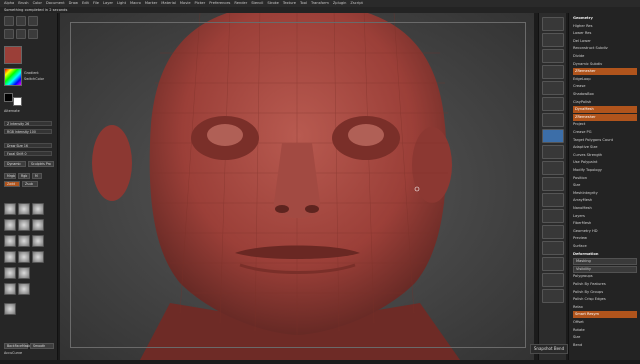  What do you see at coordinates (10, 257) in the screenshot?
I see `brush-snake-icon` at bounding box center [10, 257].